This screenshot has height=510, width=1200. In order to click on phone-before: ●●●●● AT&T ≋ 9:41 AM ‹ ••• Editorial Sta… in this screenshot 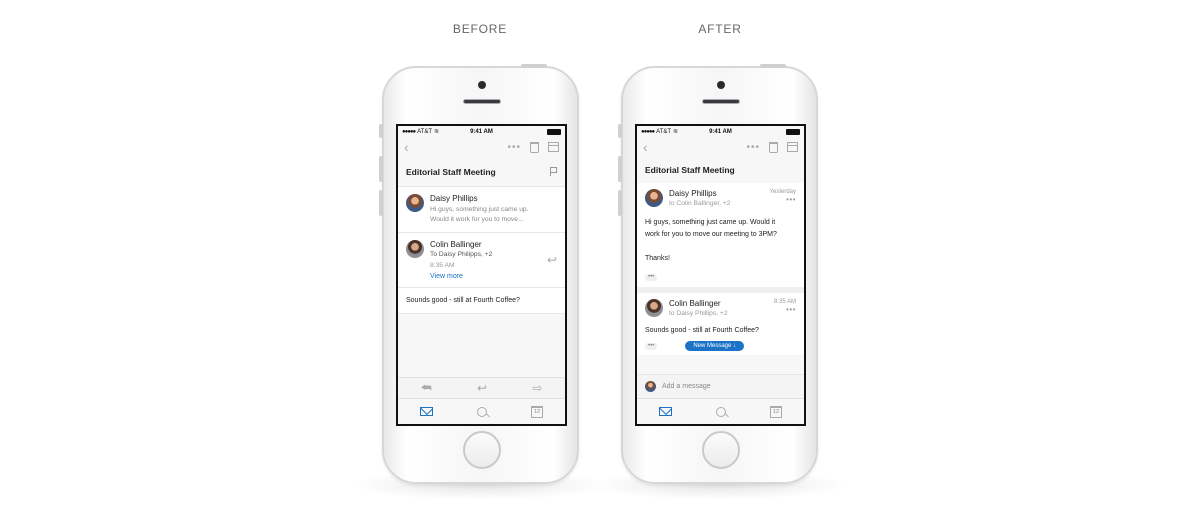, I will do `click(479, 274)`.